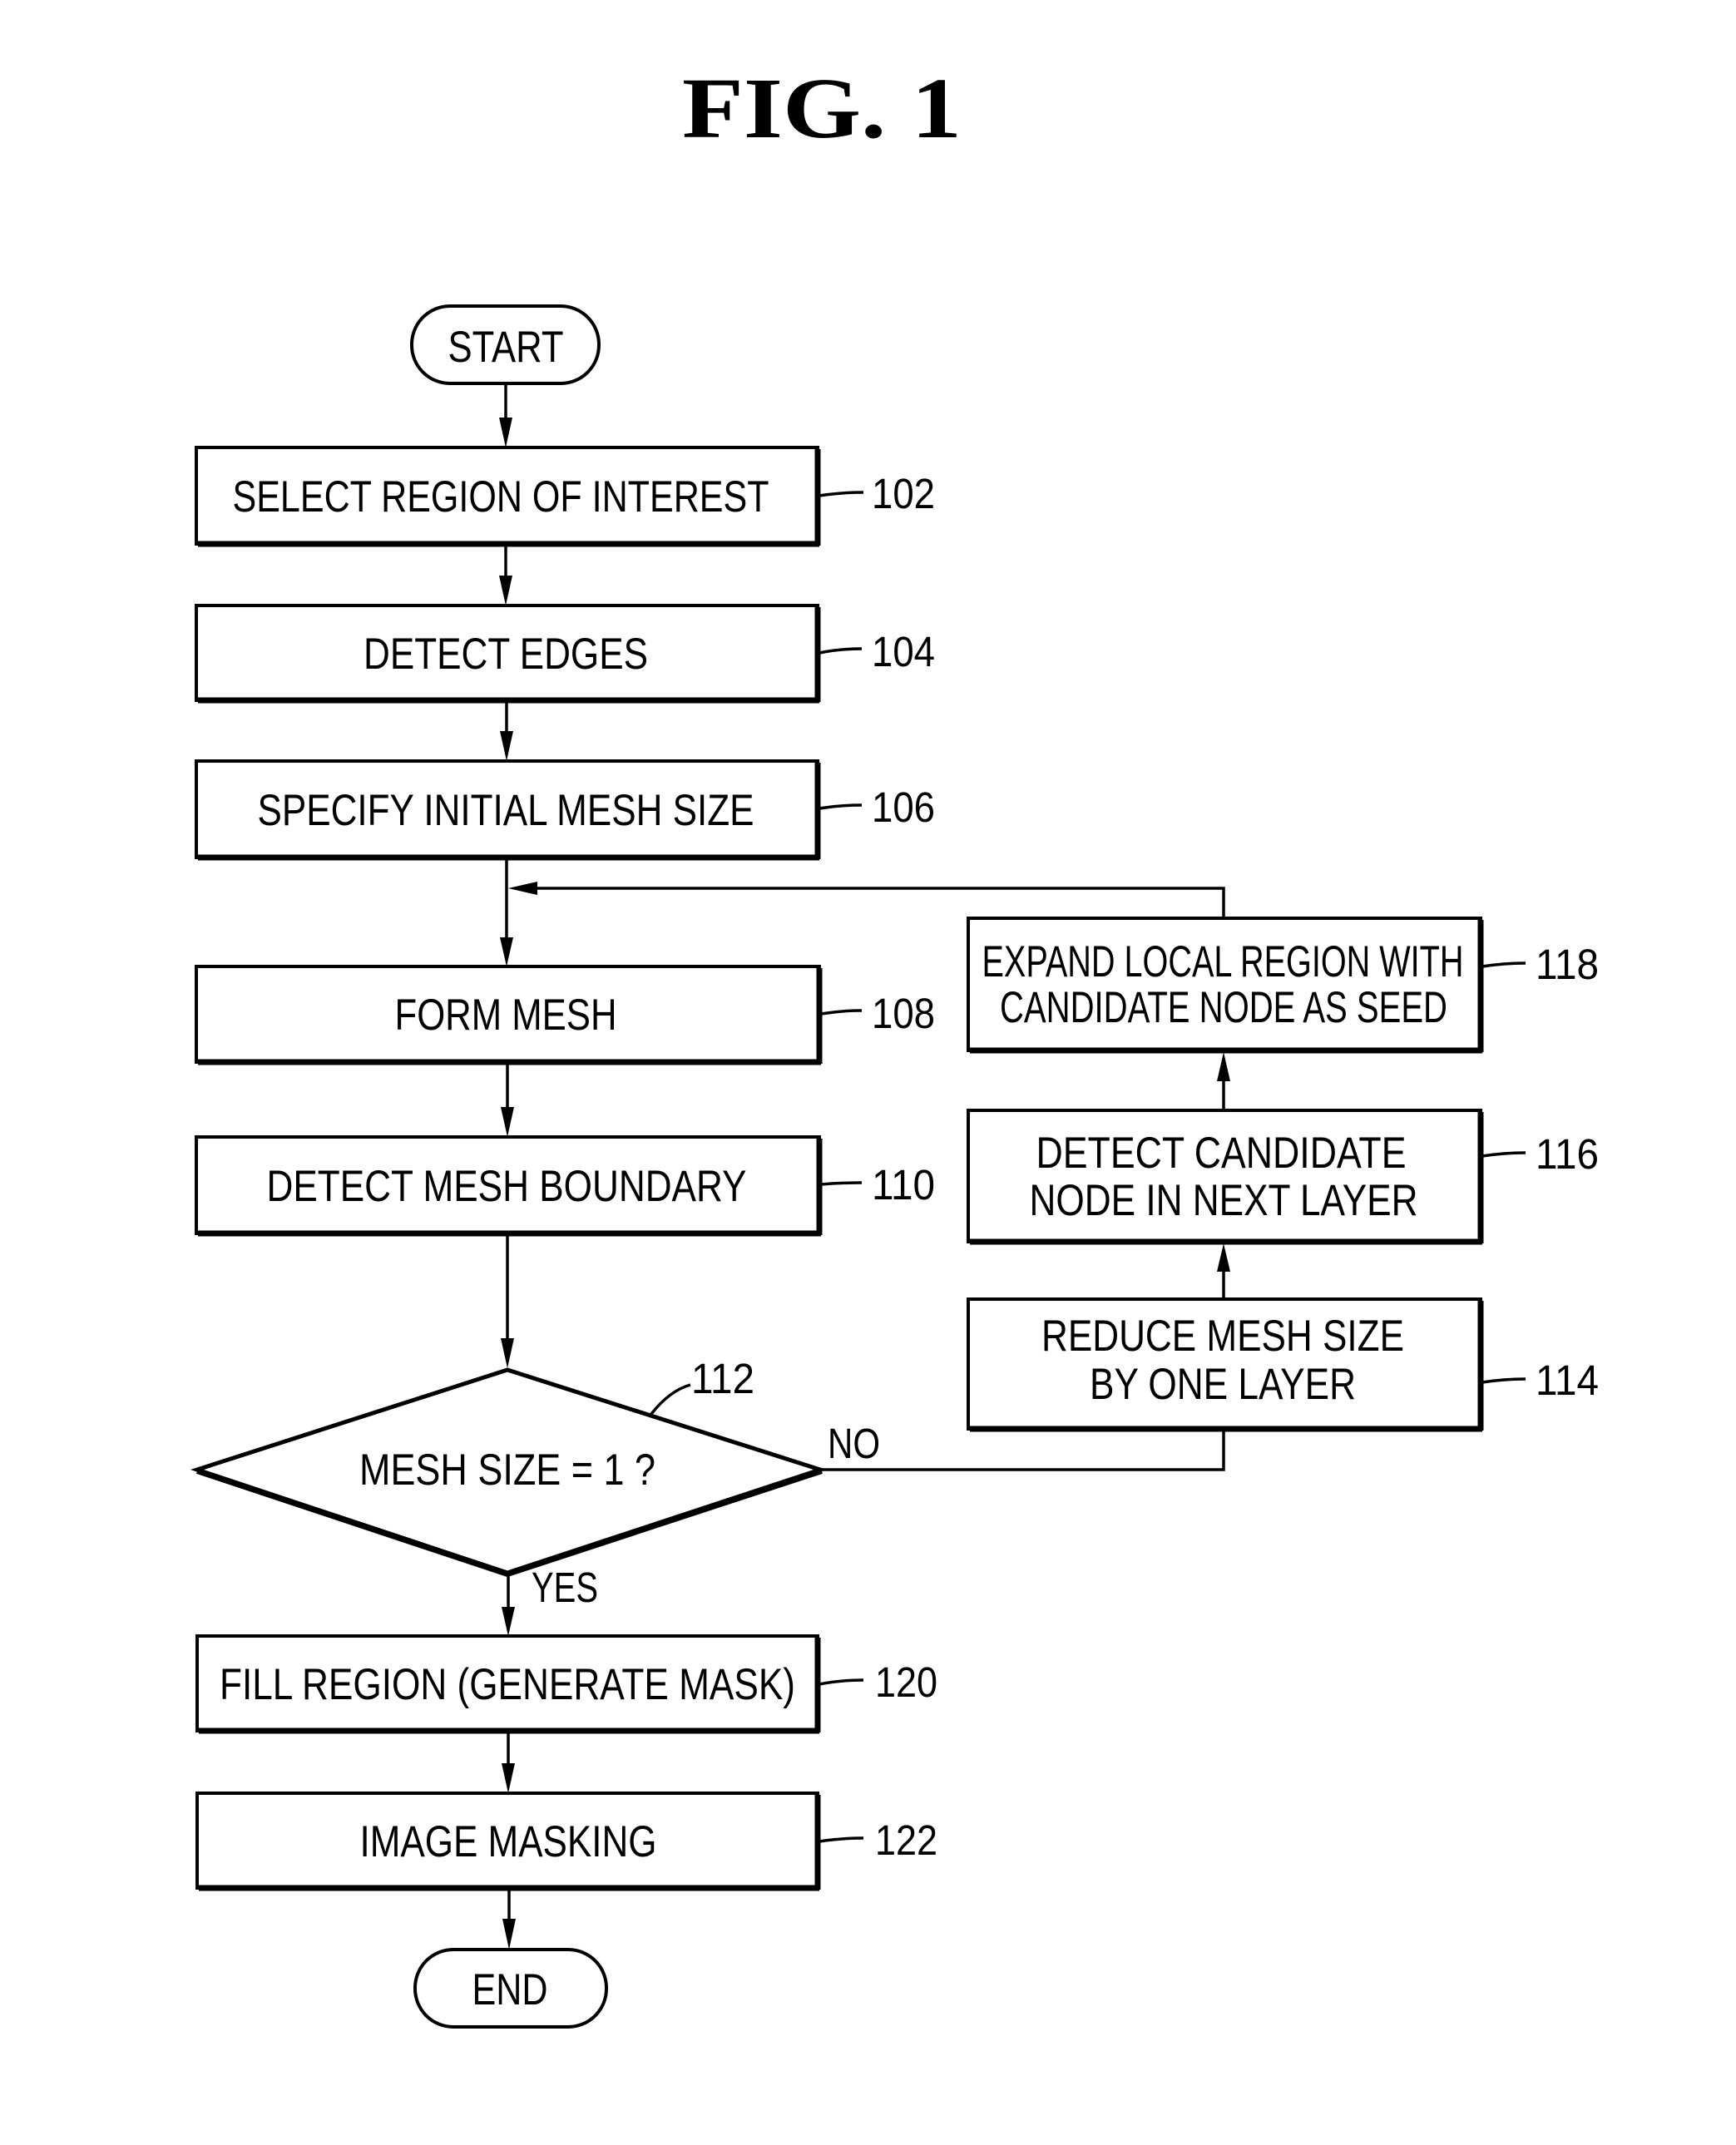 The width and height of the screenshot is (1736, 2145). Describe the element at coordinates (671, 1399) in the screenshot. I see `decision-112-leader` at that location.